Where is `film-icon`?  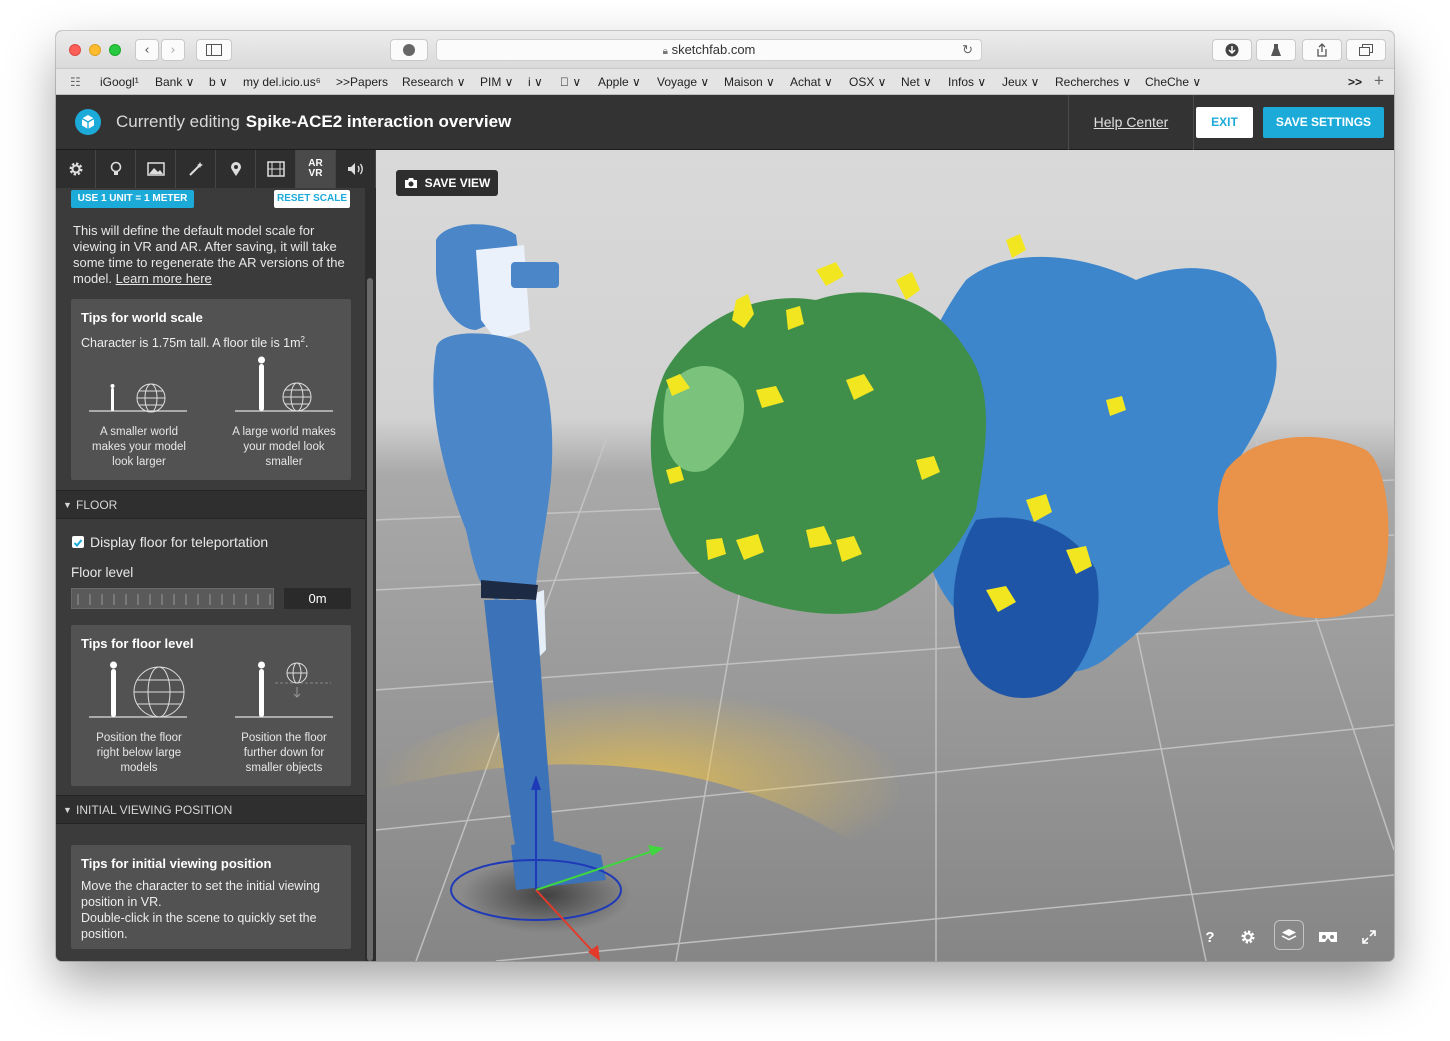 film-icon is located at coordinates (275, 169).